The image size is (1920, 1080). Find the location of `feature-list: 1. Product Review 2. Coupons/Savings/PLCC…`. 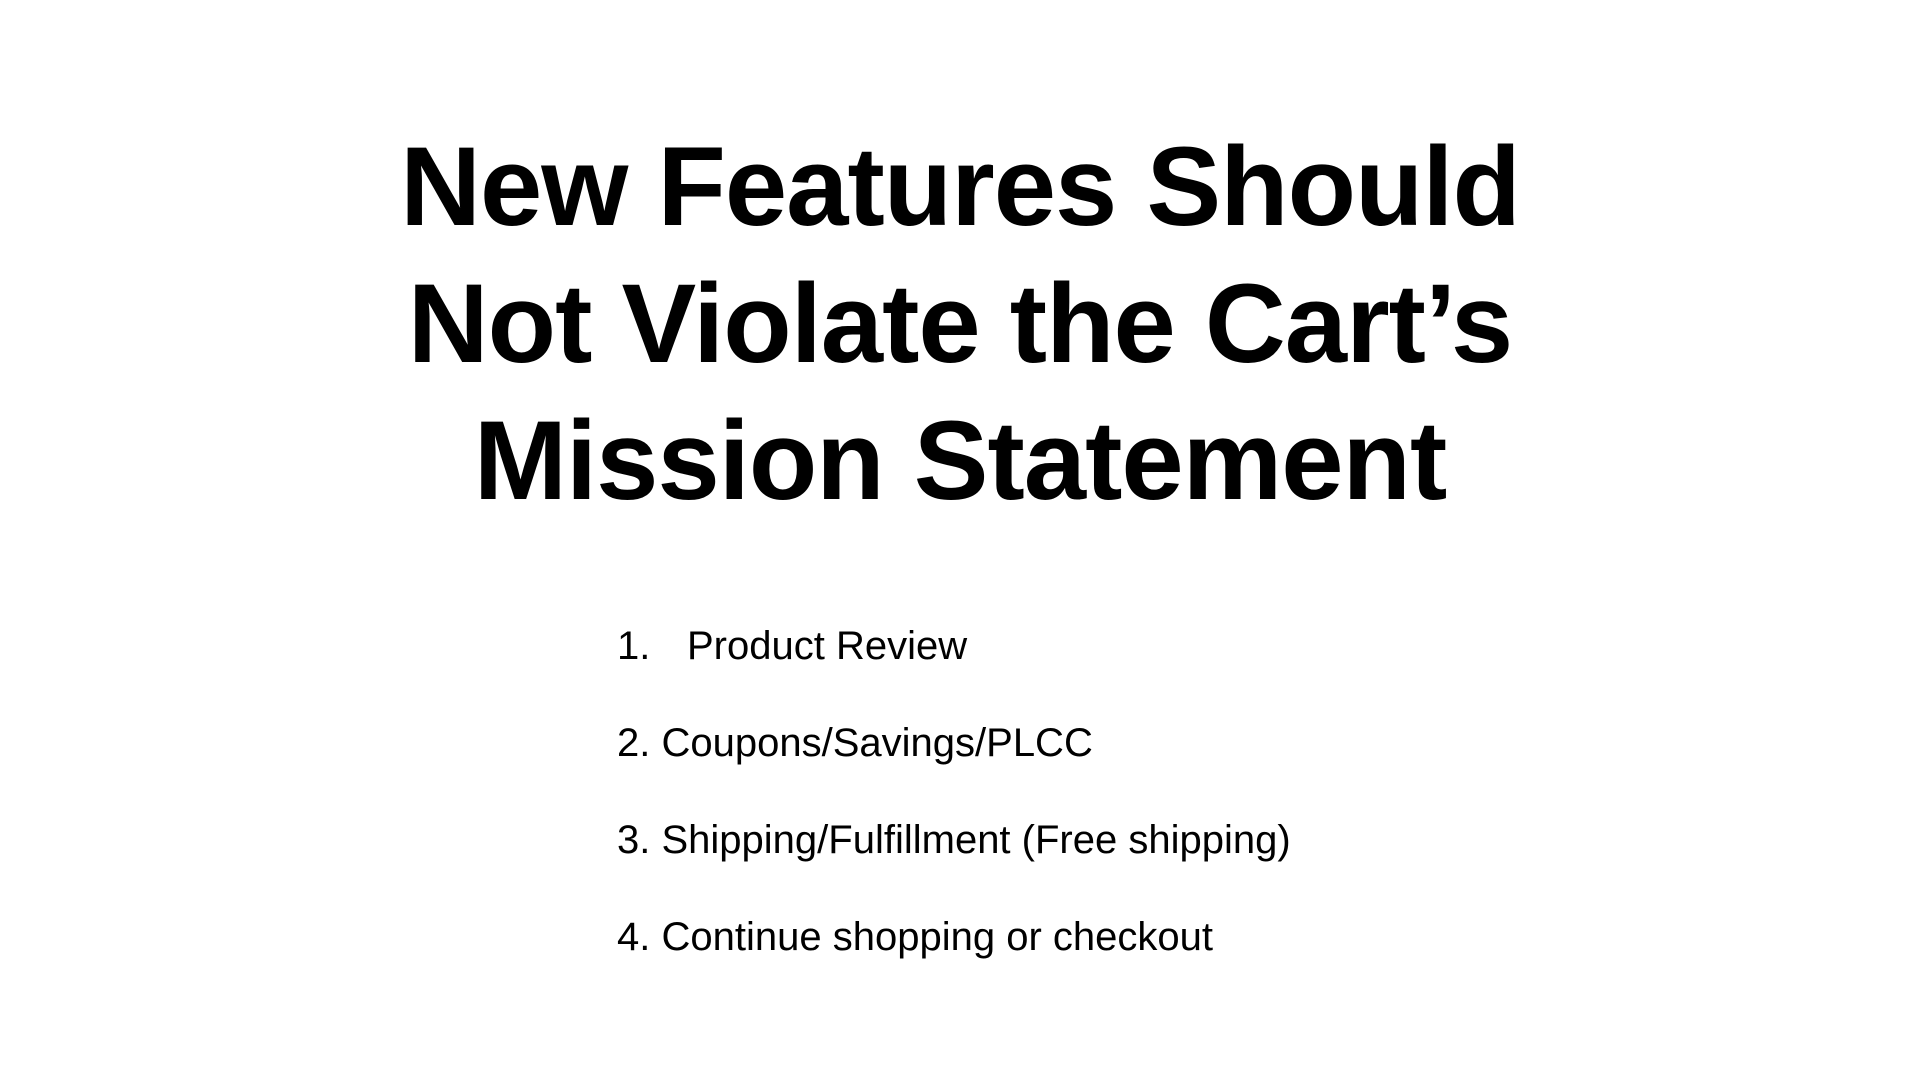

feature-list: 1. Product Review 2. Coupons/Savings/PLCC… is located at coordinates (954, 791).